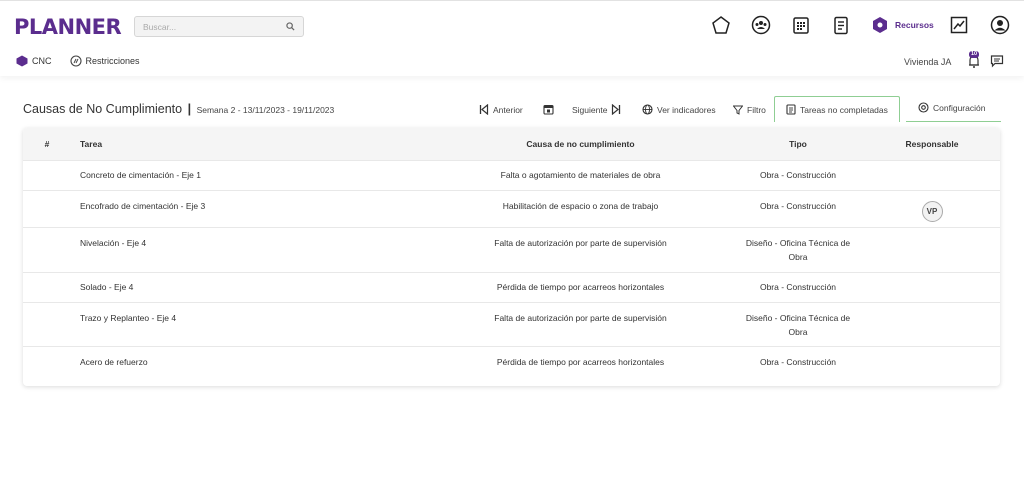 This screenshot has width=1024, height=484. What do you see at coordinates (265, 110) in the screenshot?
I see `week-range: Semana 2 - 13/11/2023 - 19/11/2023` at bounding box center [265, 110].